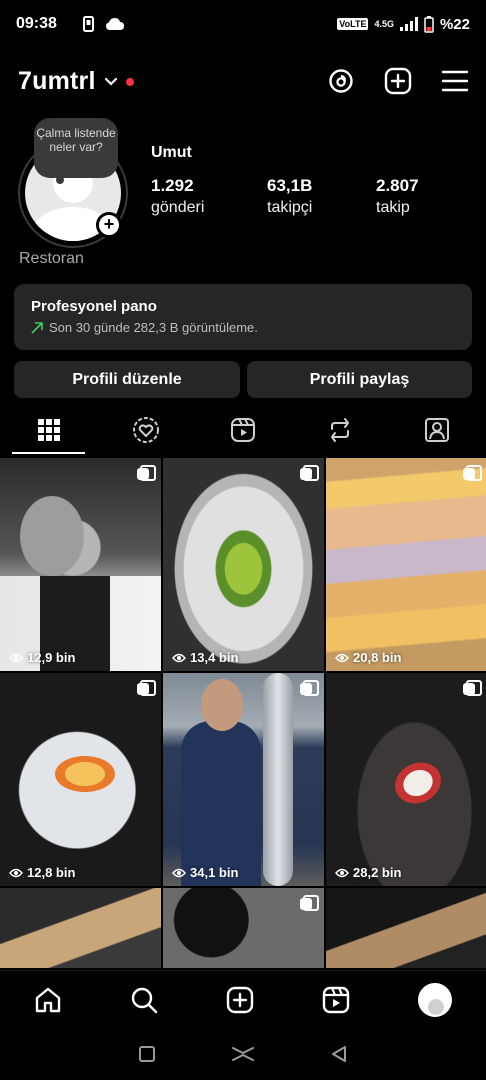 The width and height of the screenshot is (486, 1080). Describe the element at coordinates (171, 152) in the screenshot. I see `display-name: Umut` at that location.